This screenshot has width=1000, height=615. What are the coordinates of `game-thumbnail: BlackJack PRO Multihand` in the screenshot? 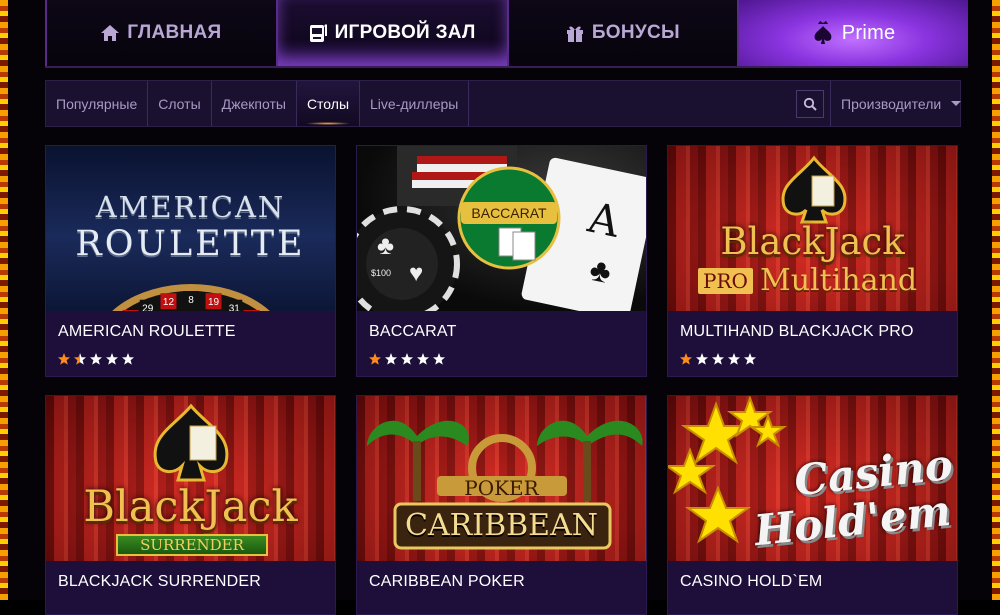 It's located at (812, 228).